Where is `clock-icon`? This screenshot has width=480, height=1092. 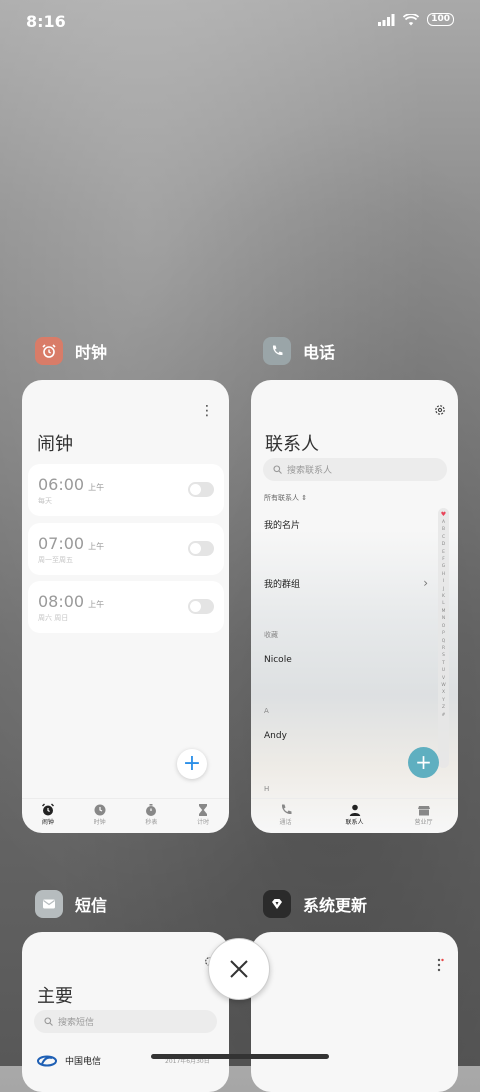 clock-icon is located at coordinates (100, 810).